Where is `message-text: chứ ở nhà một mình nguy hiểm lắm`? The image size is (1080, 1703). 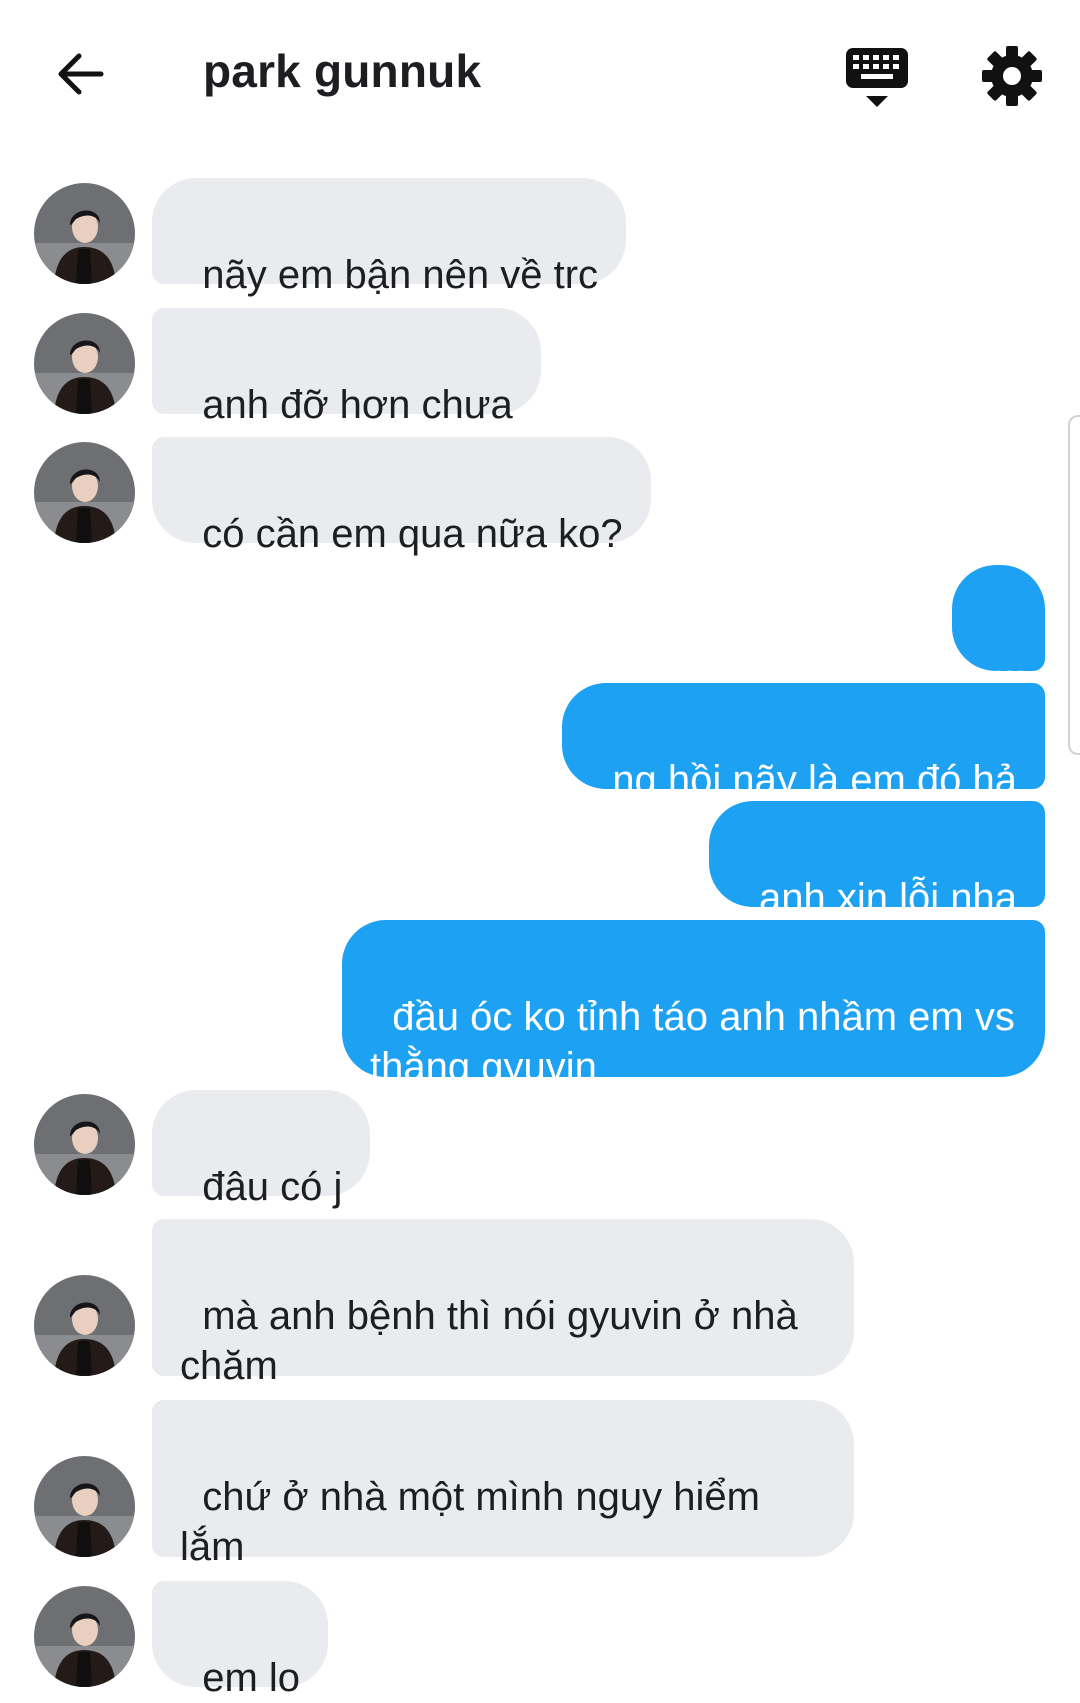
message-text: chứ ở nhà một mình nguy hiểm lắm is located at coordinates (476, 1522).